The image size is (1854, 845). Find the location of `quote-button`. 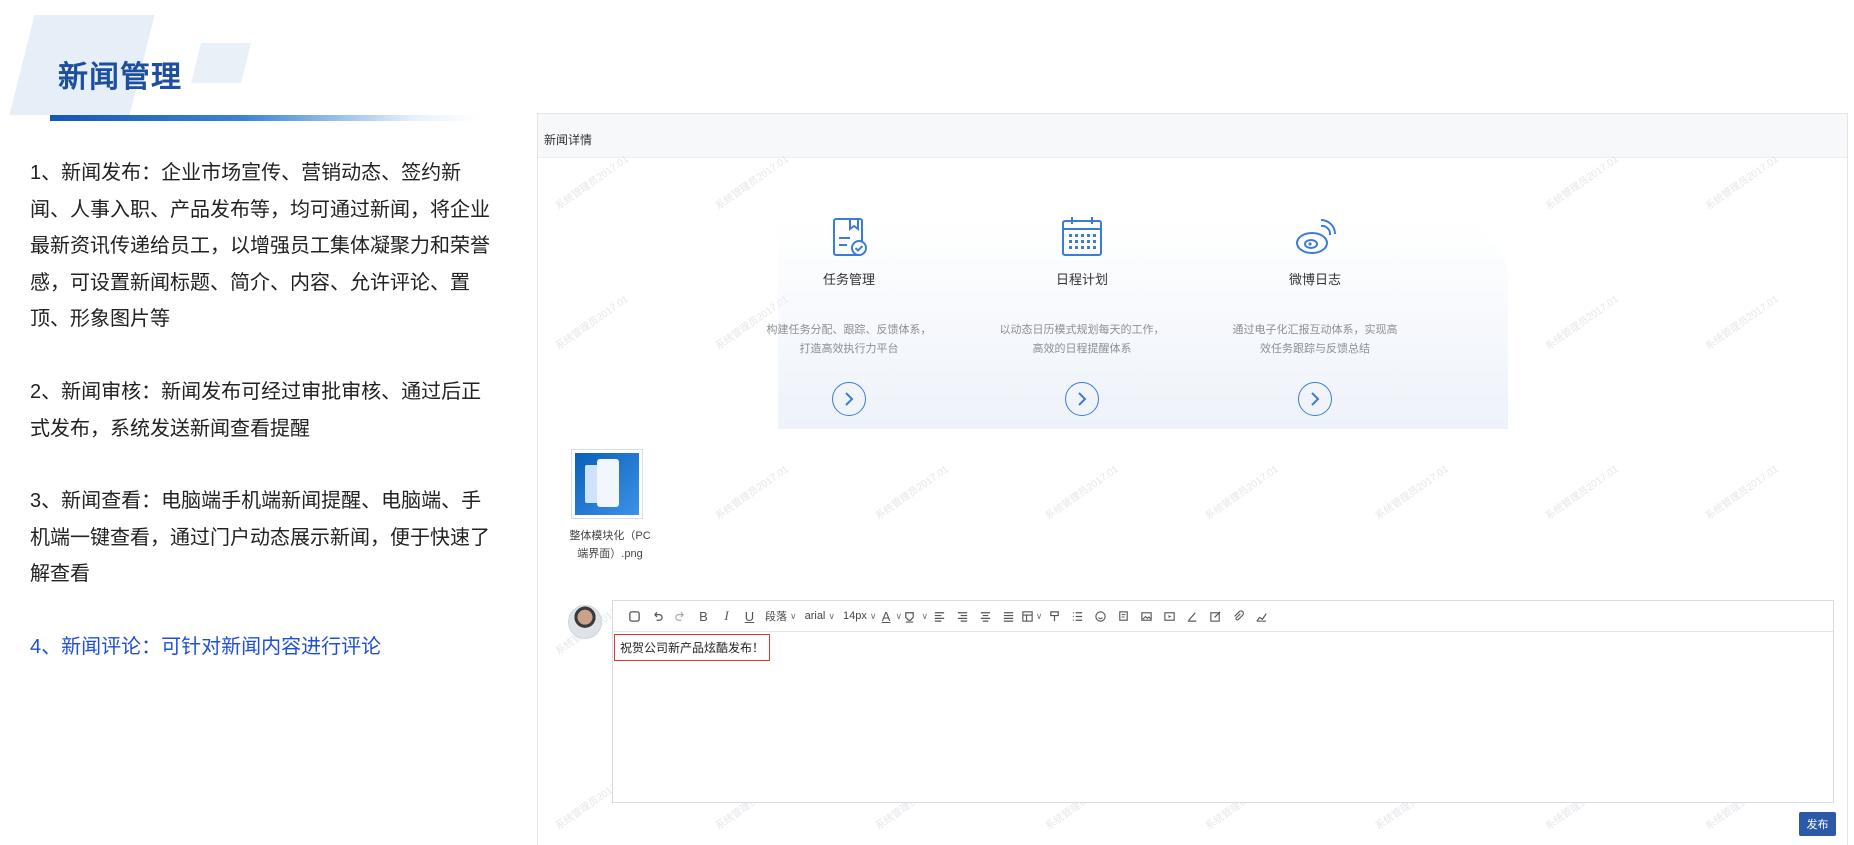

quote-button is located at coordinates (1123, 616).